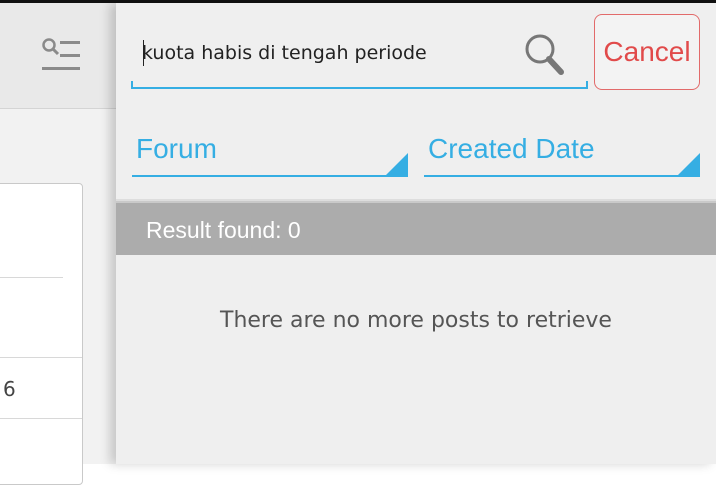  Describe the element at coordinates (562, 176) in the screenshot. I see `created-date-dropdown-underline` at that location.